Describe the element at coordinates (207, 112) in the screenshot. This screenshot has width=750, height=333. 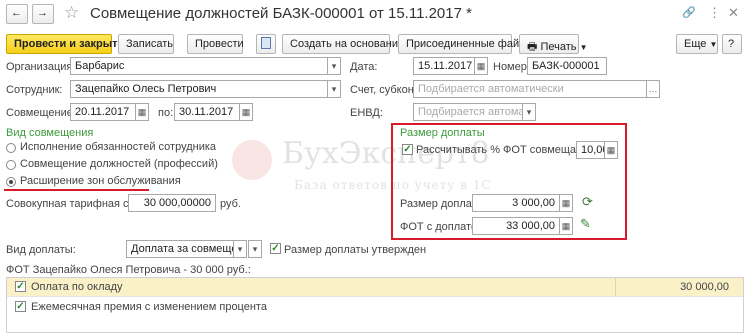
I see `combine-to-field: 30.11.2017` at that location.